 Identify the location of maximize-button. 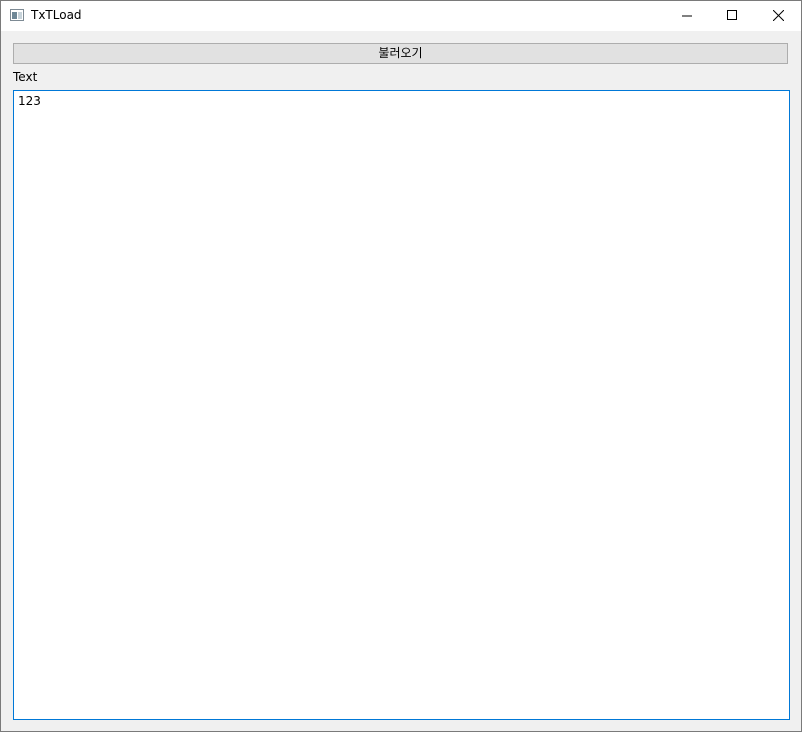
(732, 16).